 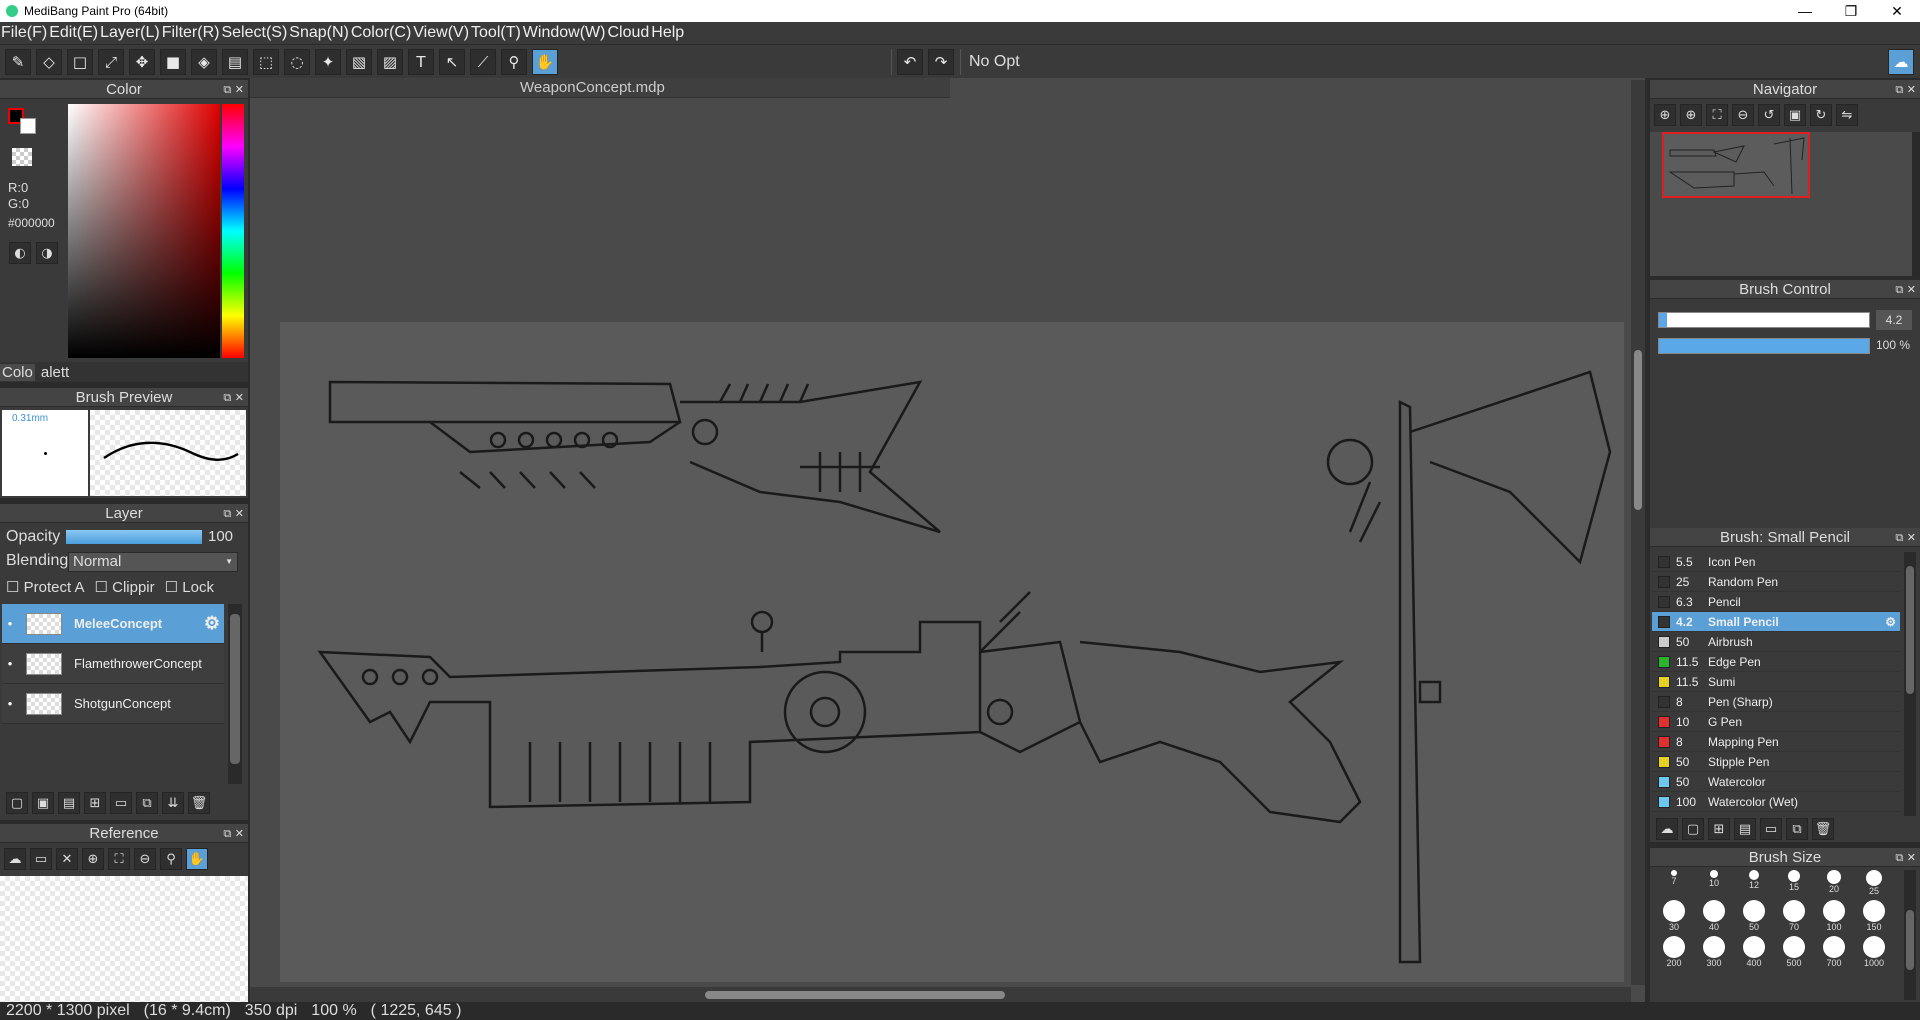 I want to click on menu-view: View(V), so click(x=441, y=33).